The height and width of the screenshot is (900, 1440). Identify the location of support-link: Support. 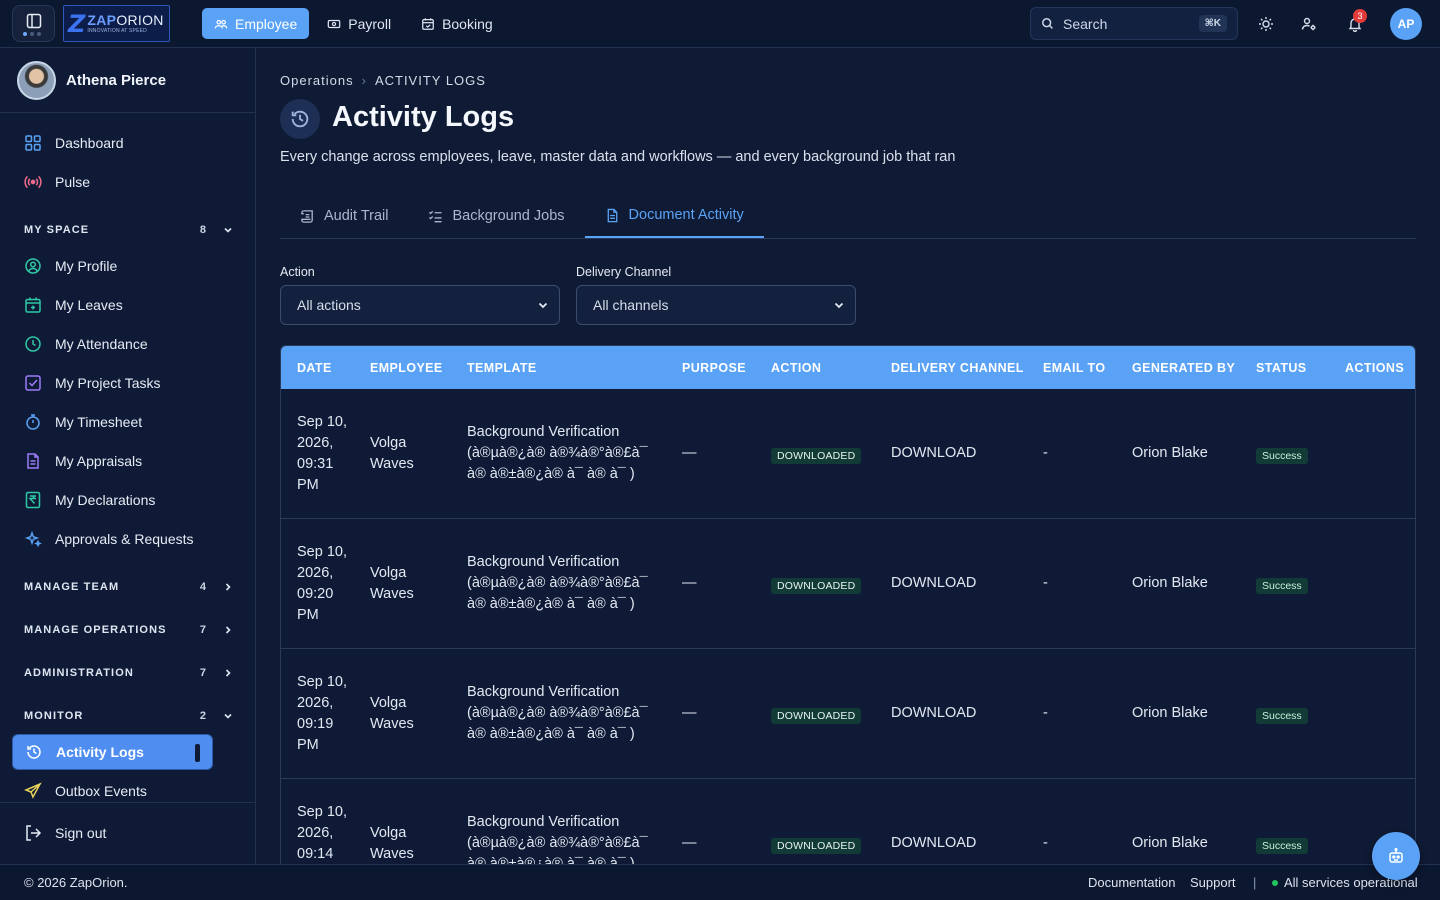
(1213, 882).